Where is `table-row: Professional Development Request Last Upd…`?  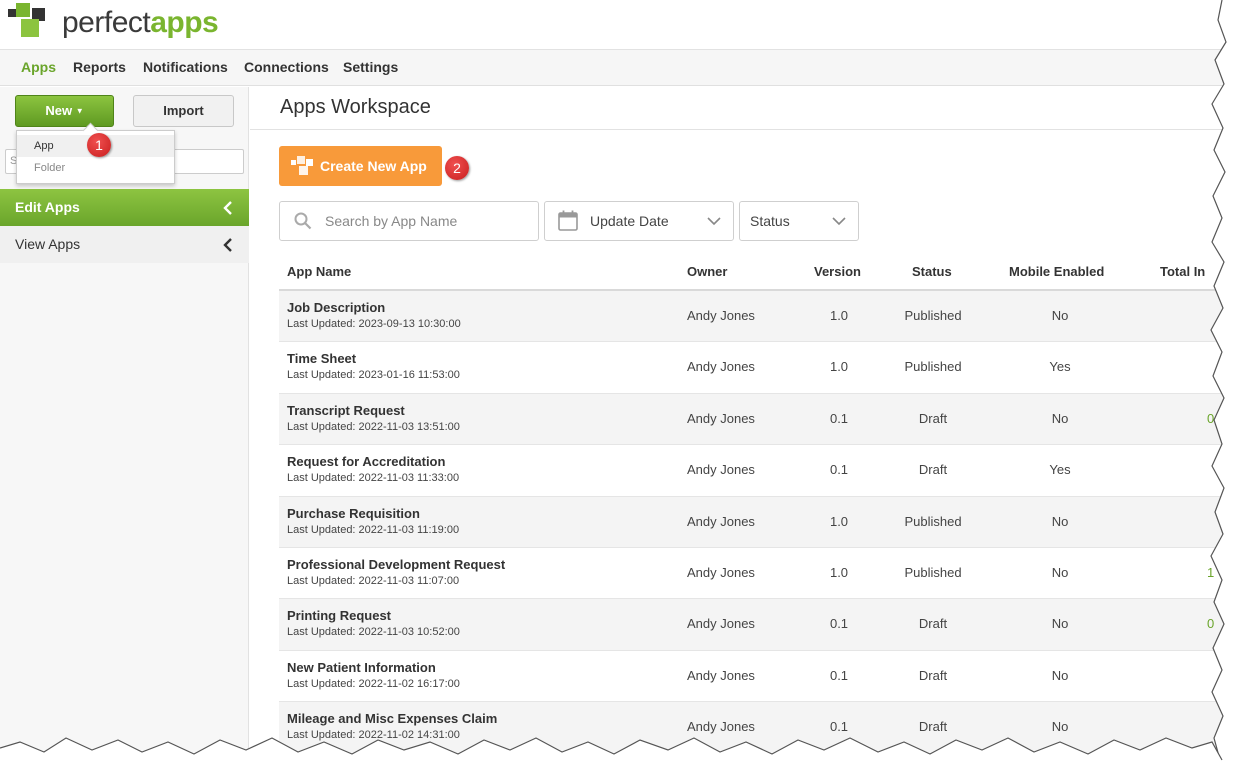 table-row: Professional Development Request Last Upd… is located at coordinates (752, 574).